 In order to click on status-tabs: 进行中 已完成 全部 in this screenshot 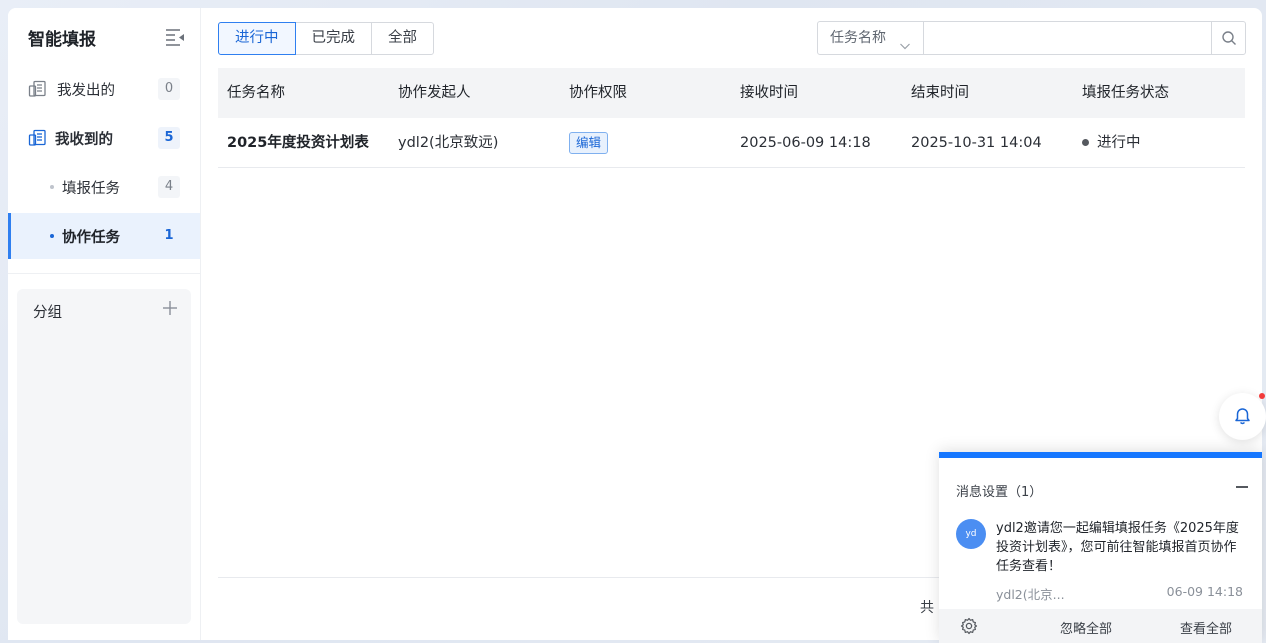, I will do `click(326, 38)`.